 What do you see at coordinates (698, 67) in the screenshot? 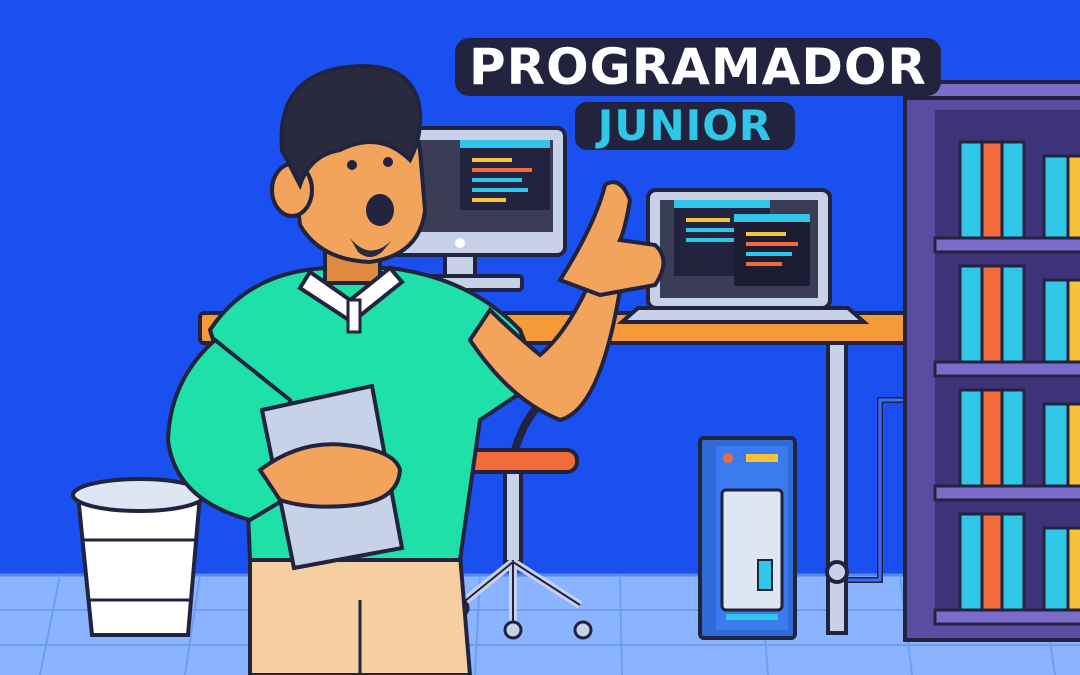
I see `title-programador: PROGRAMADOR` at bounding box center [698, 67].